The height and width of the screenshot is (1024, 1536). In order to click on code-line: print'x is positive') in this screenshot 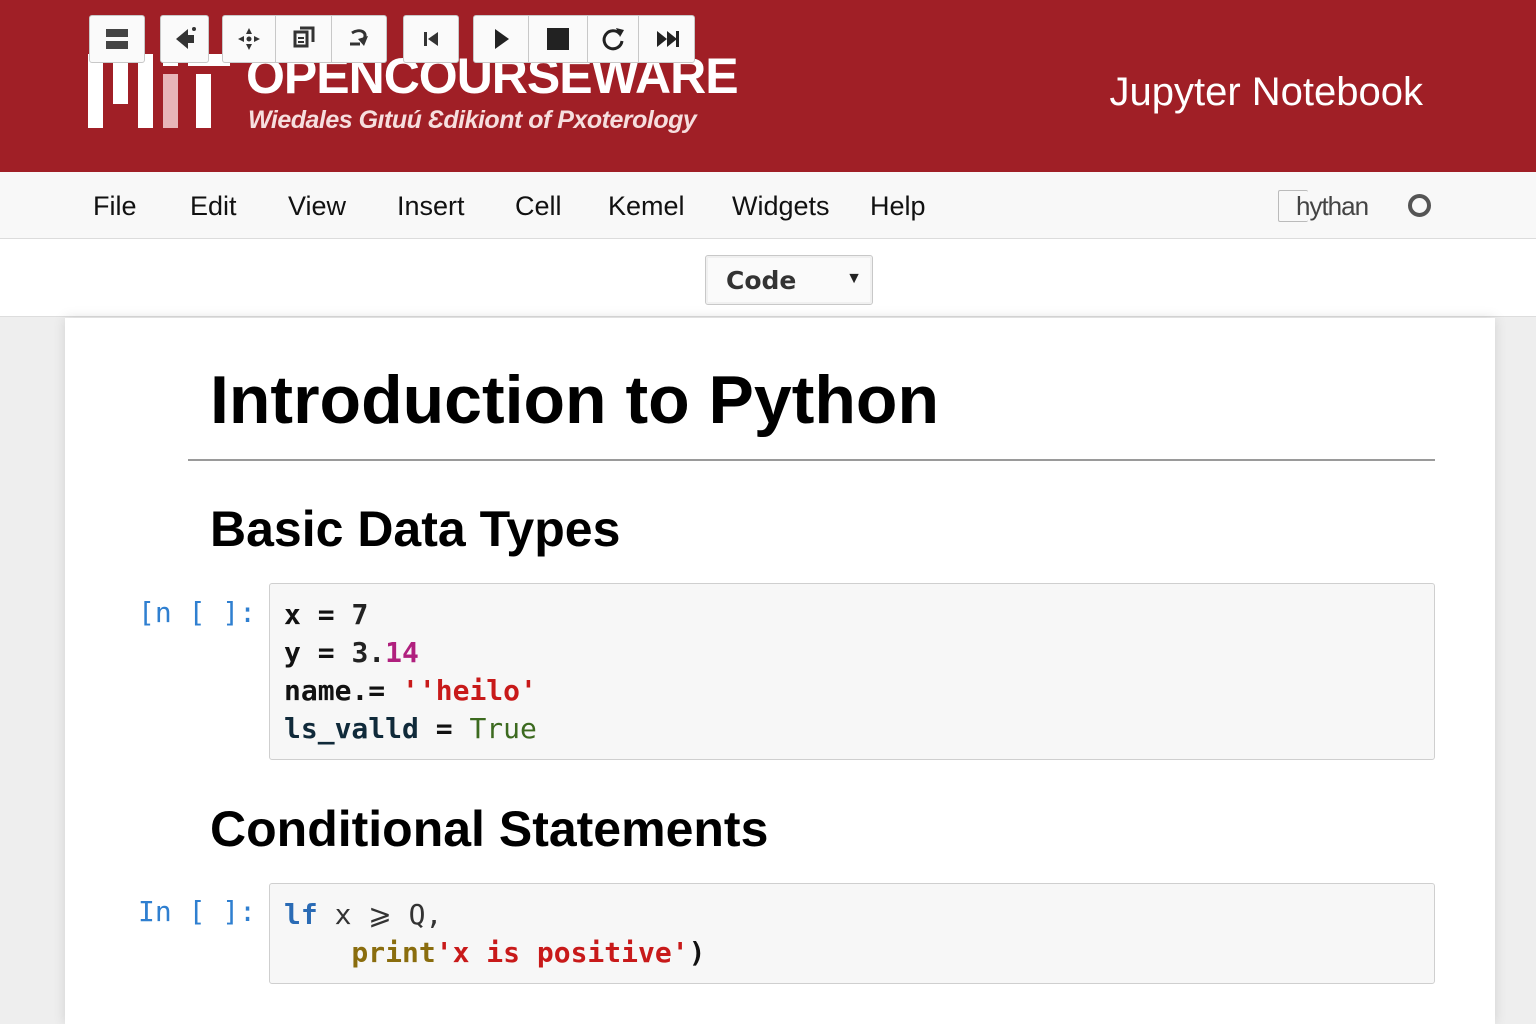, I will do `click(495, 952)`.